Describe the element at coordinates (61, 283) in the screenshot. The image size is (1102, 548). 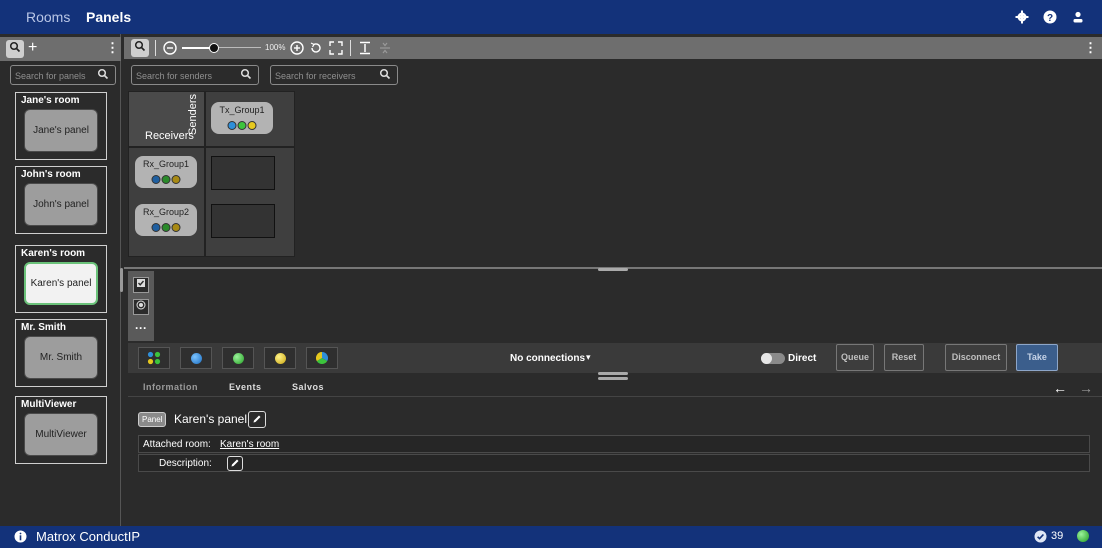
I see `panel-card-selected: Karen's panel` at that location.